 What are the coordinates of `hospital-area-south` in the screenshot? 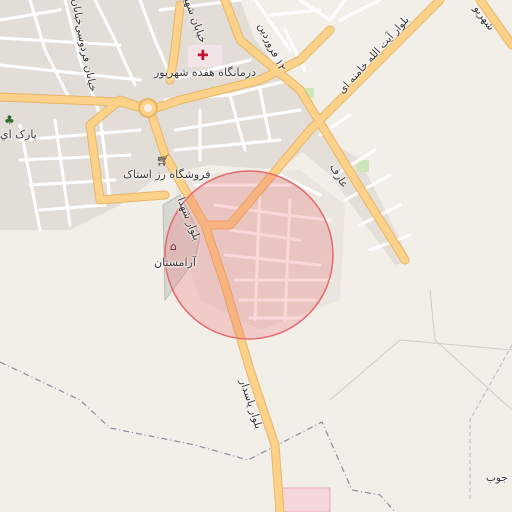 It's located at (305, 499).